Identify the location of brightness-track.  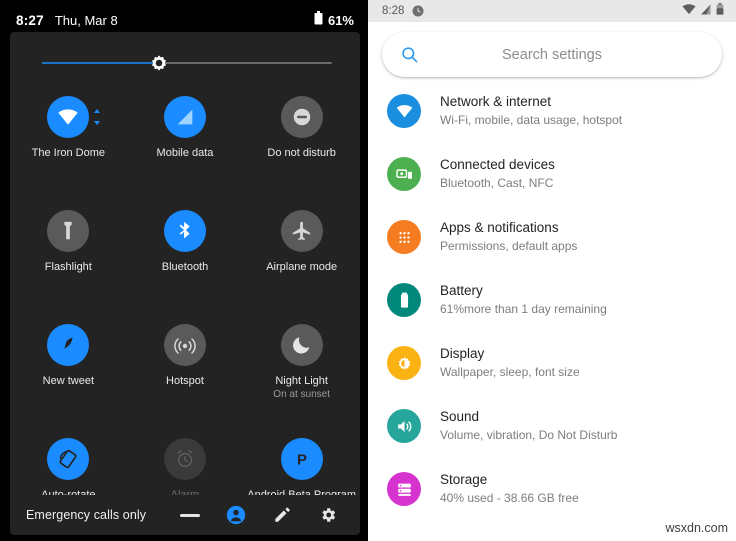
(187, 63).